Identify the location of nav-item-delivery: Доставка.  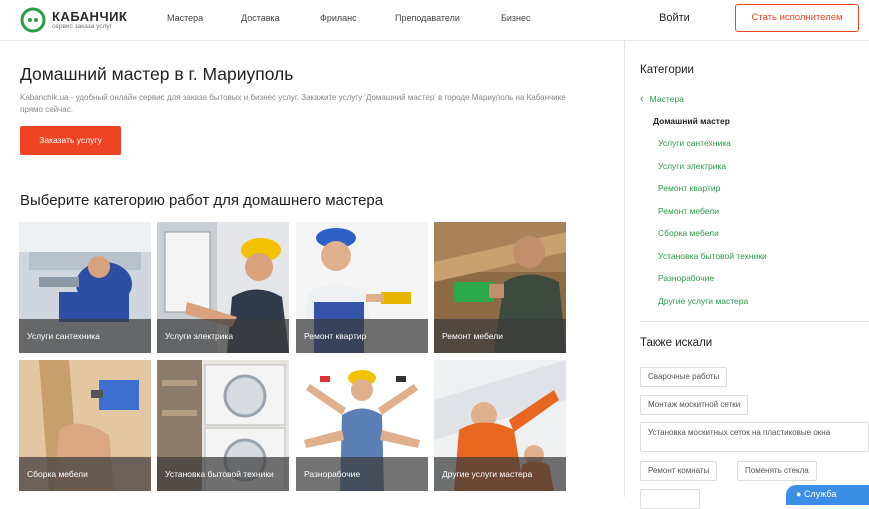
(260, 18).